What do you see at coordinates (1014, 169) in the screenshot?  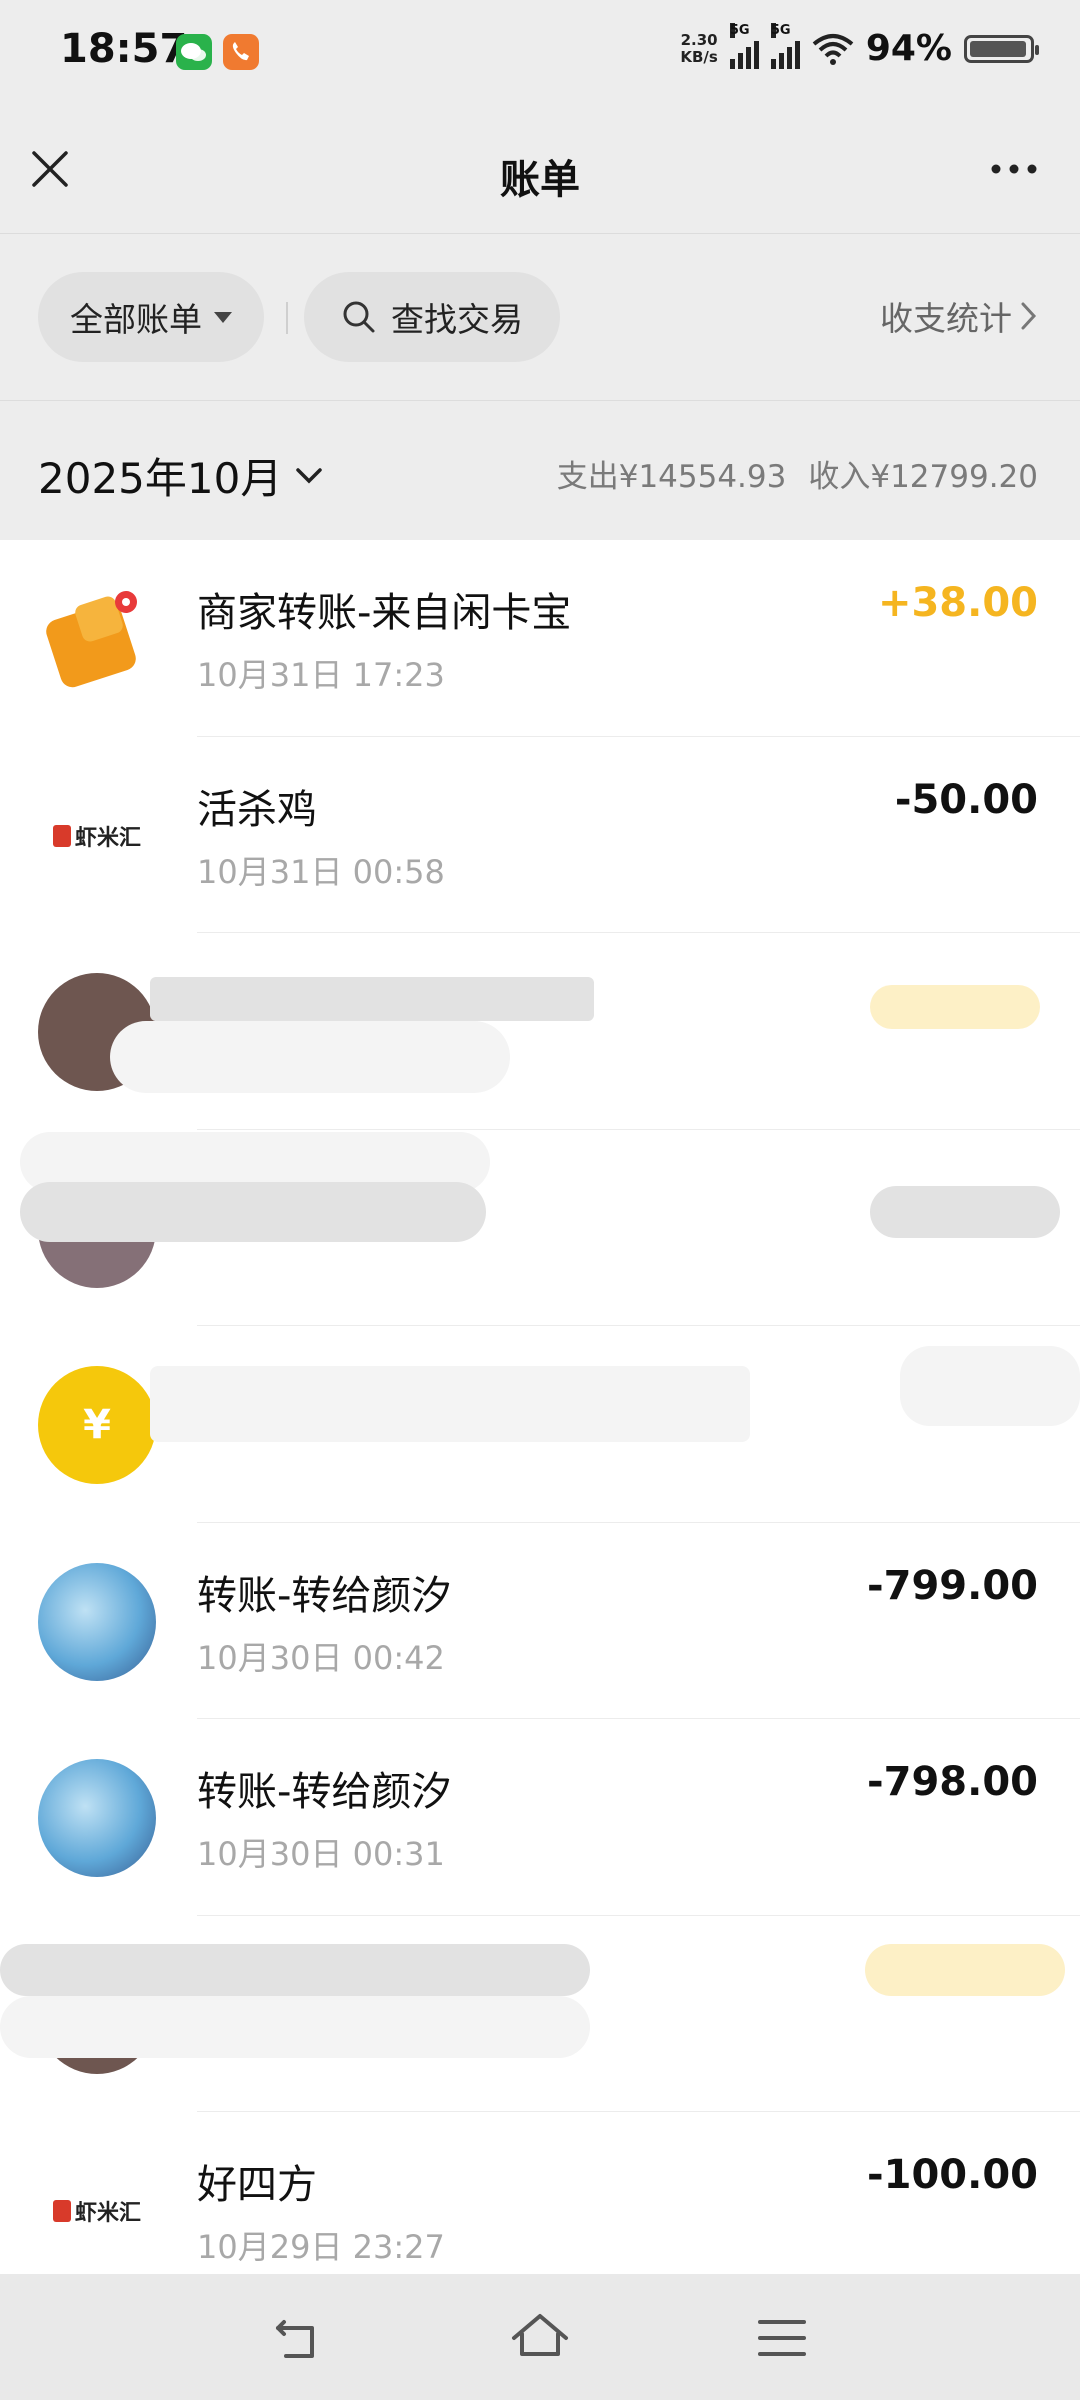 I see `more-icon` at bounding box center [1014, 169].